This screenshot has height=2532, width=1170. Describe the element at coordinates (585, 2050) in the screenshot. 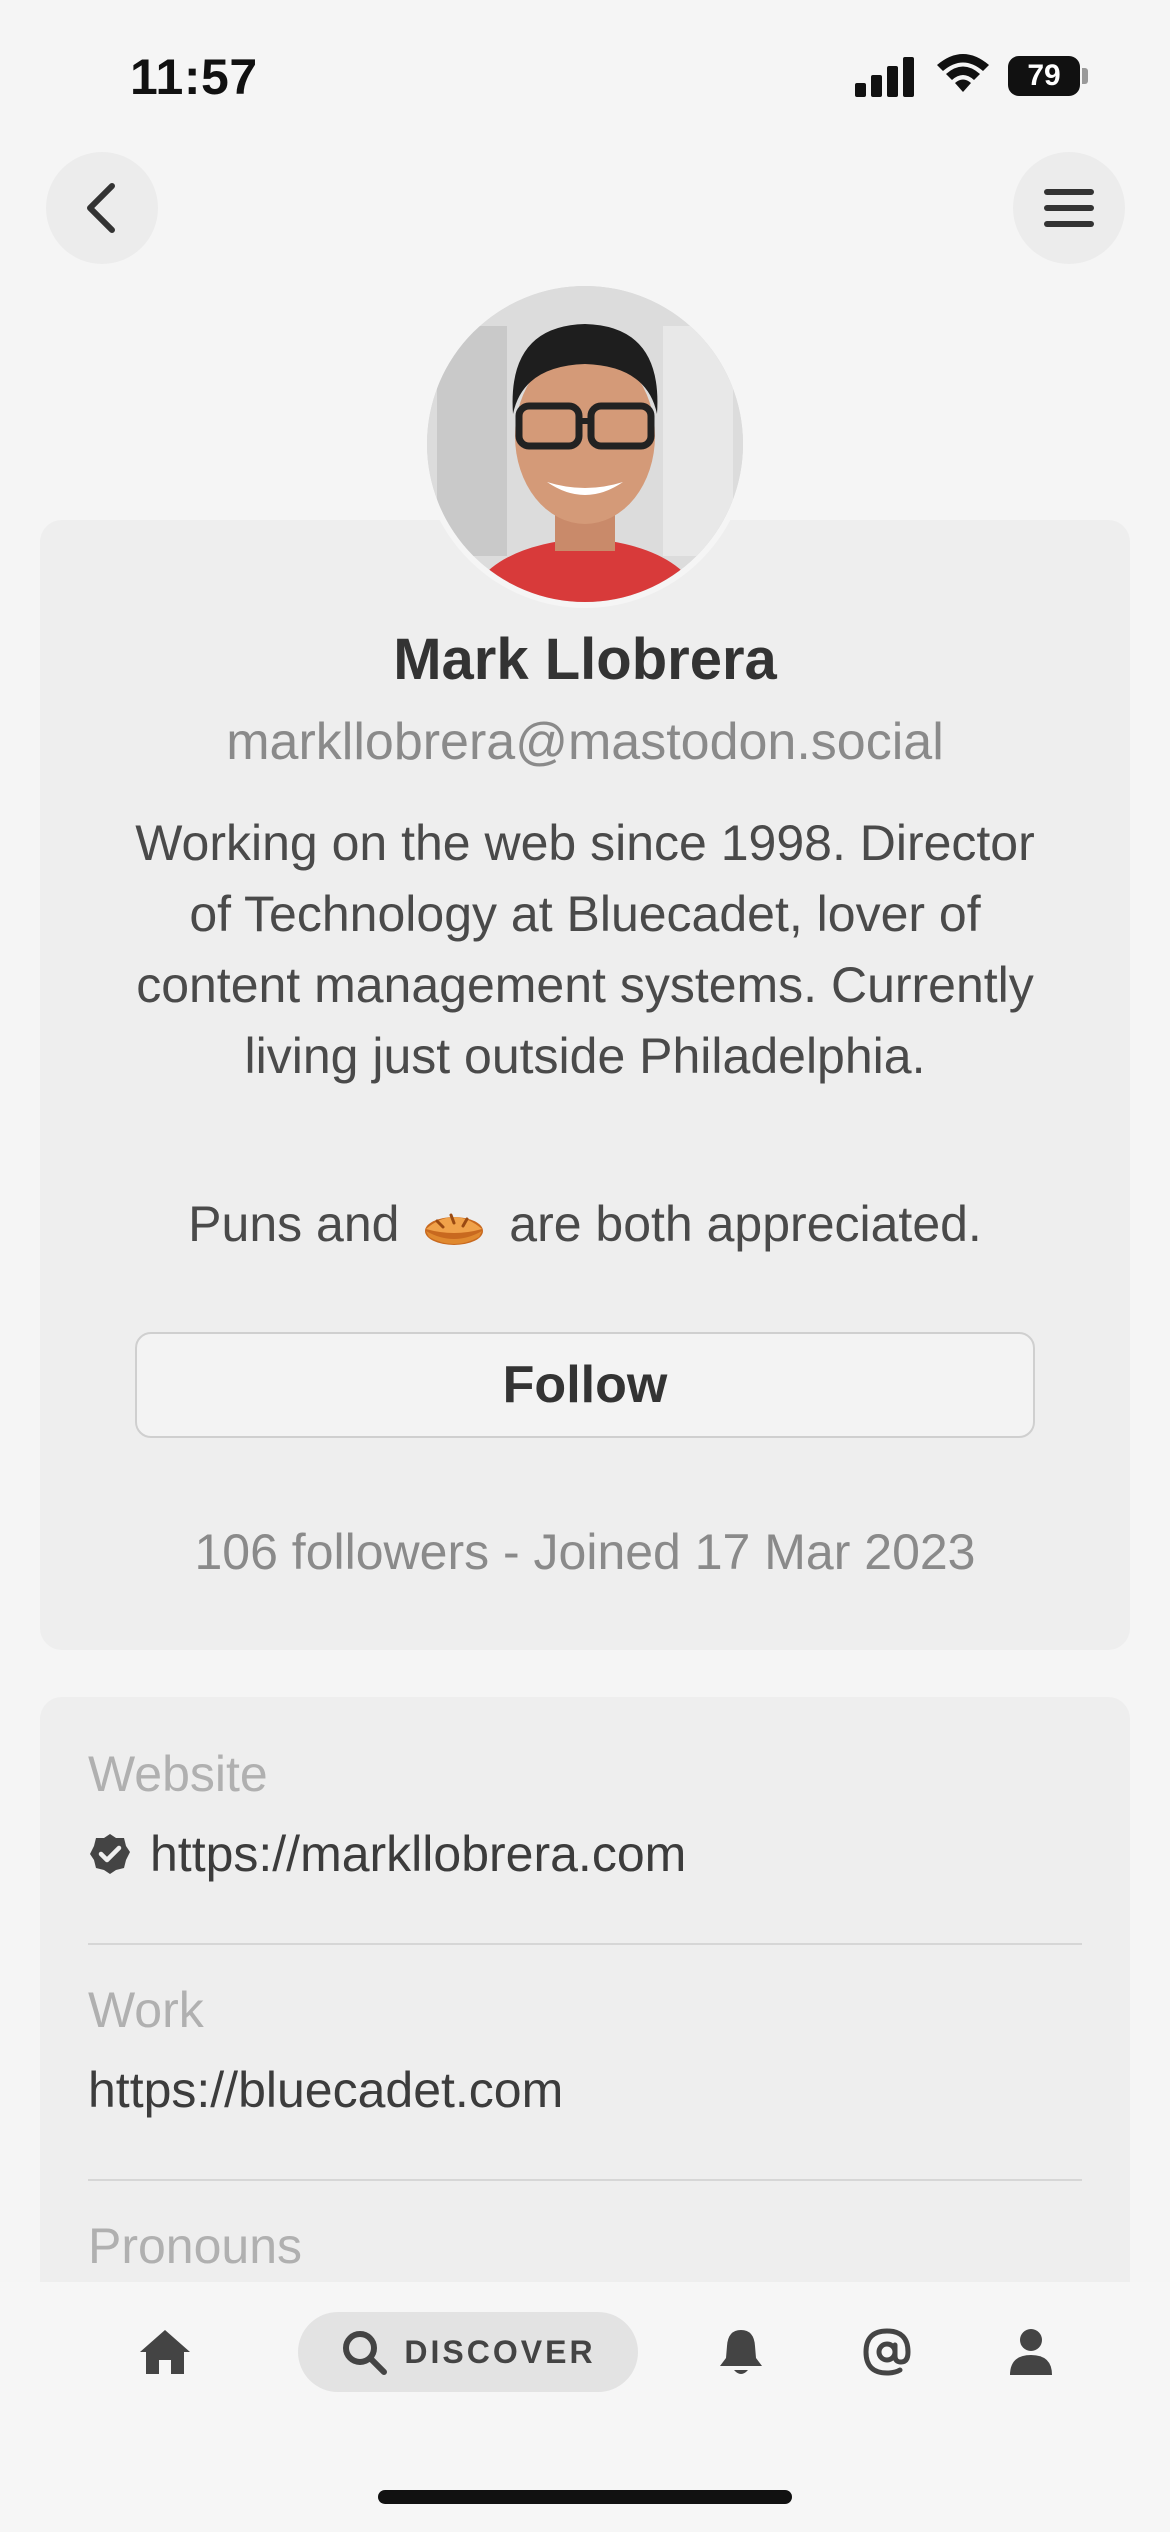

I see `field-work: Work https://bluecadet.com` at that location.